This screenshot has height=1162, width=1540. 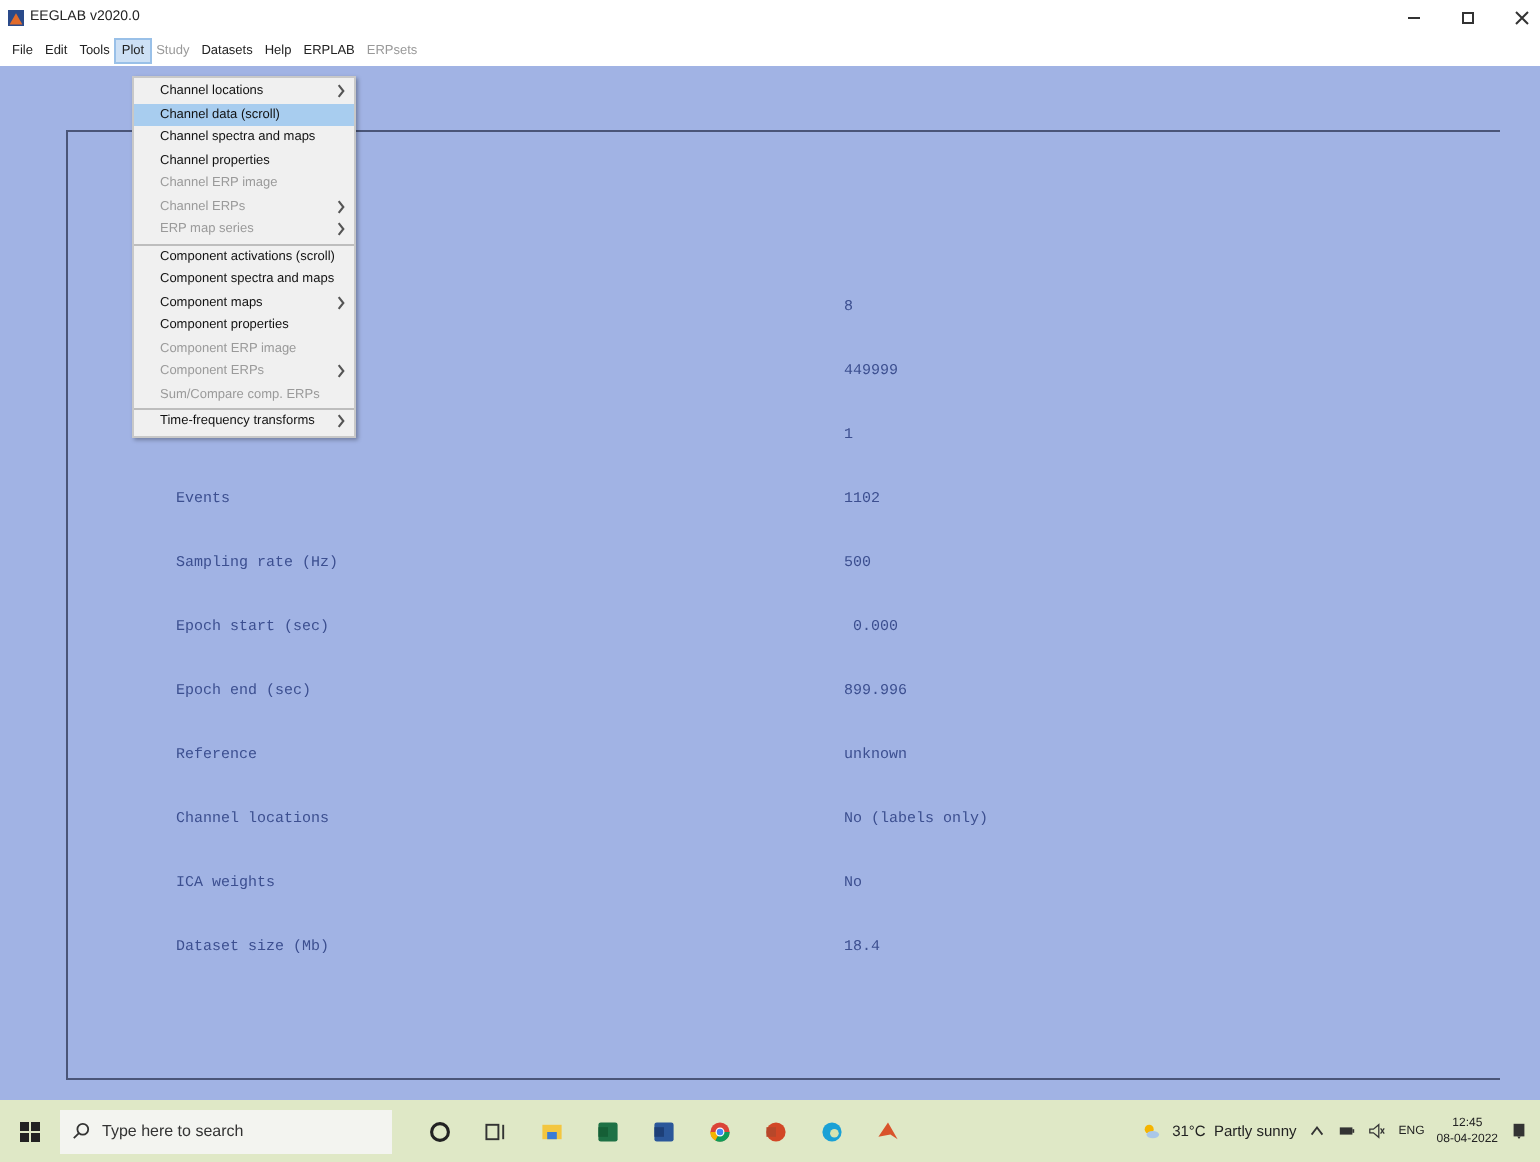 I want to click on maximize-icon, so click(x=1468, y=17).